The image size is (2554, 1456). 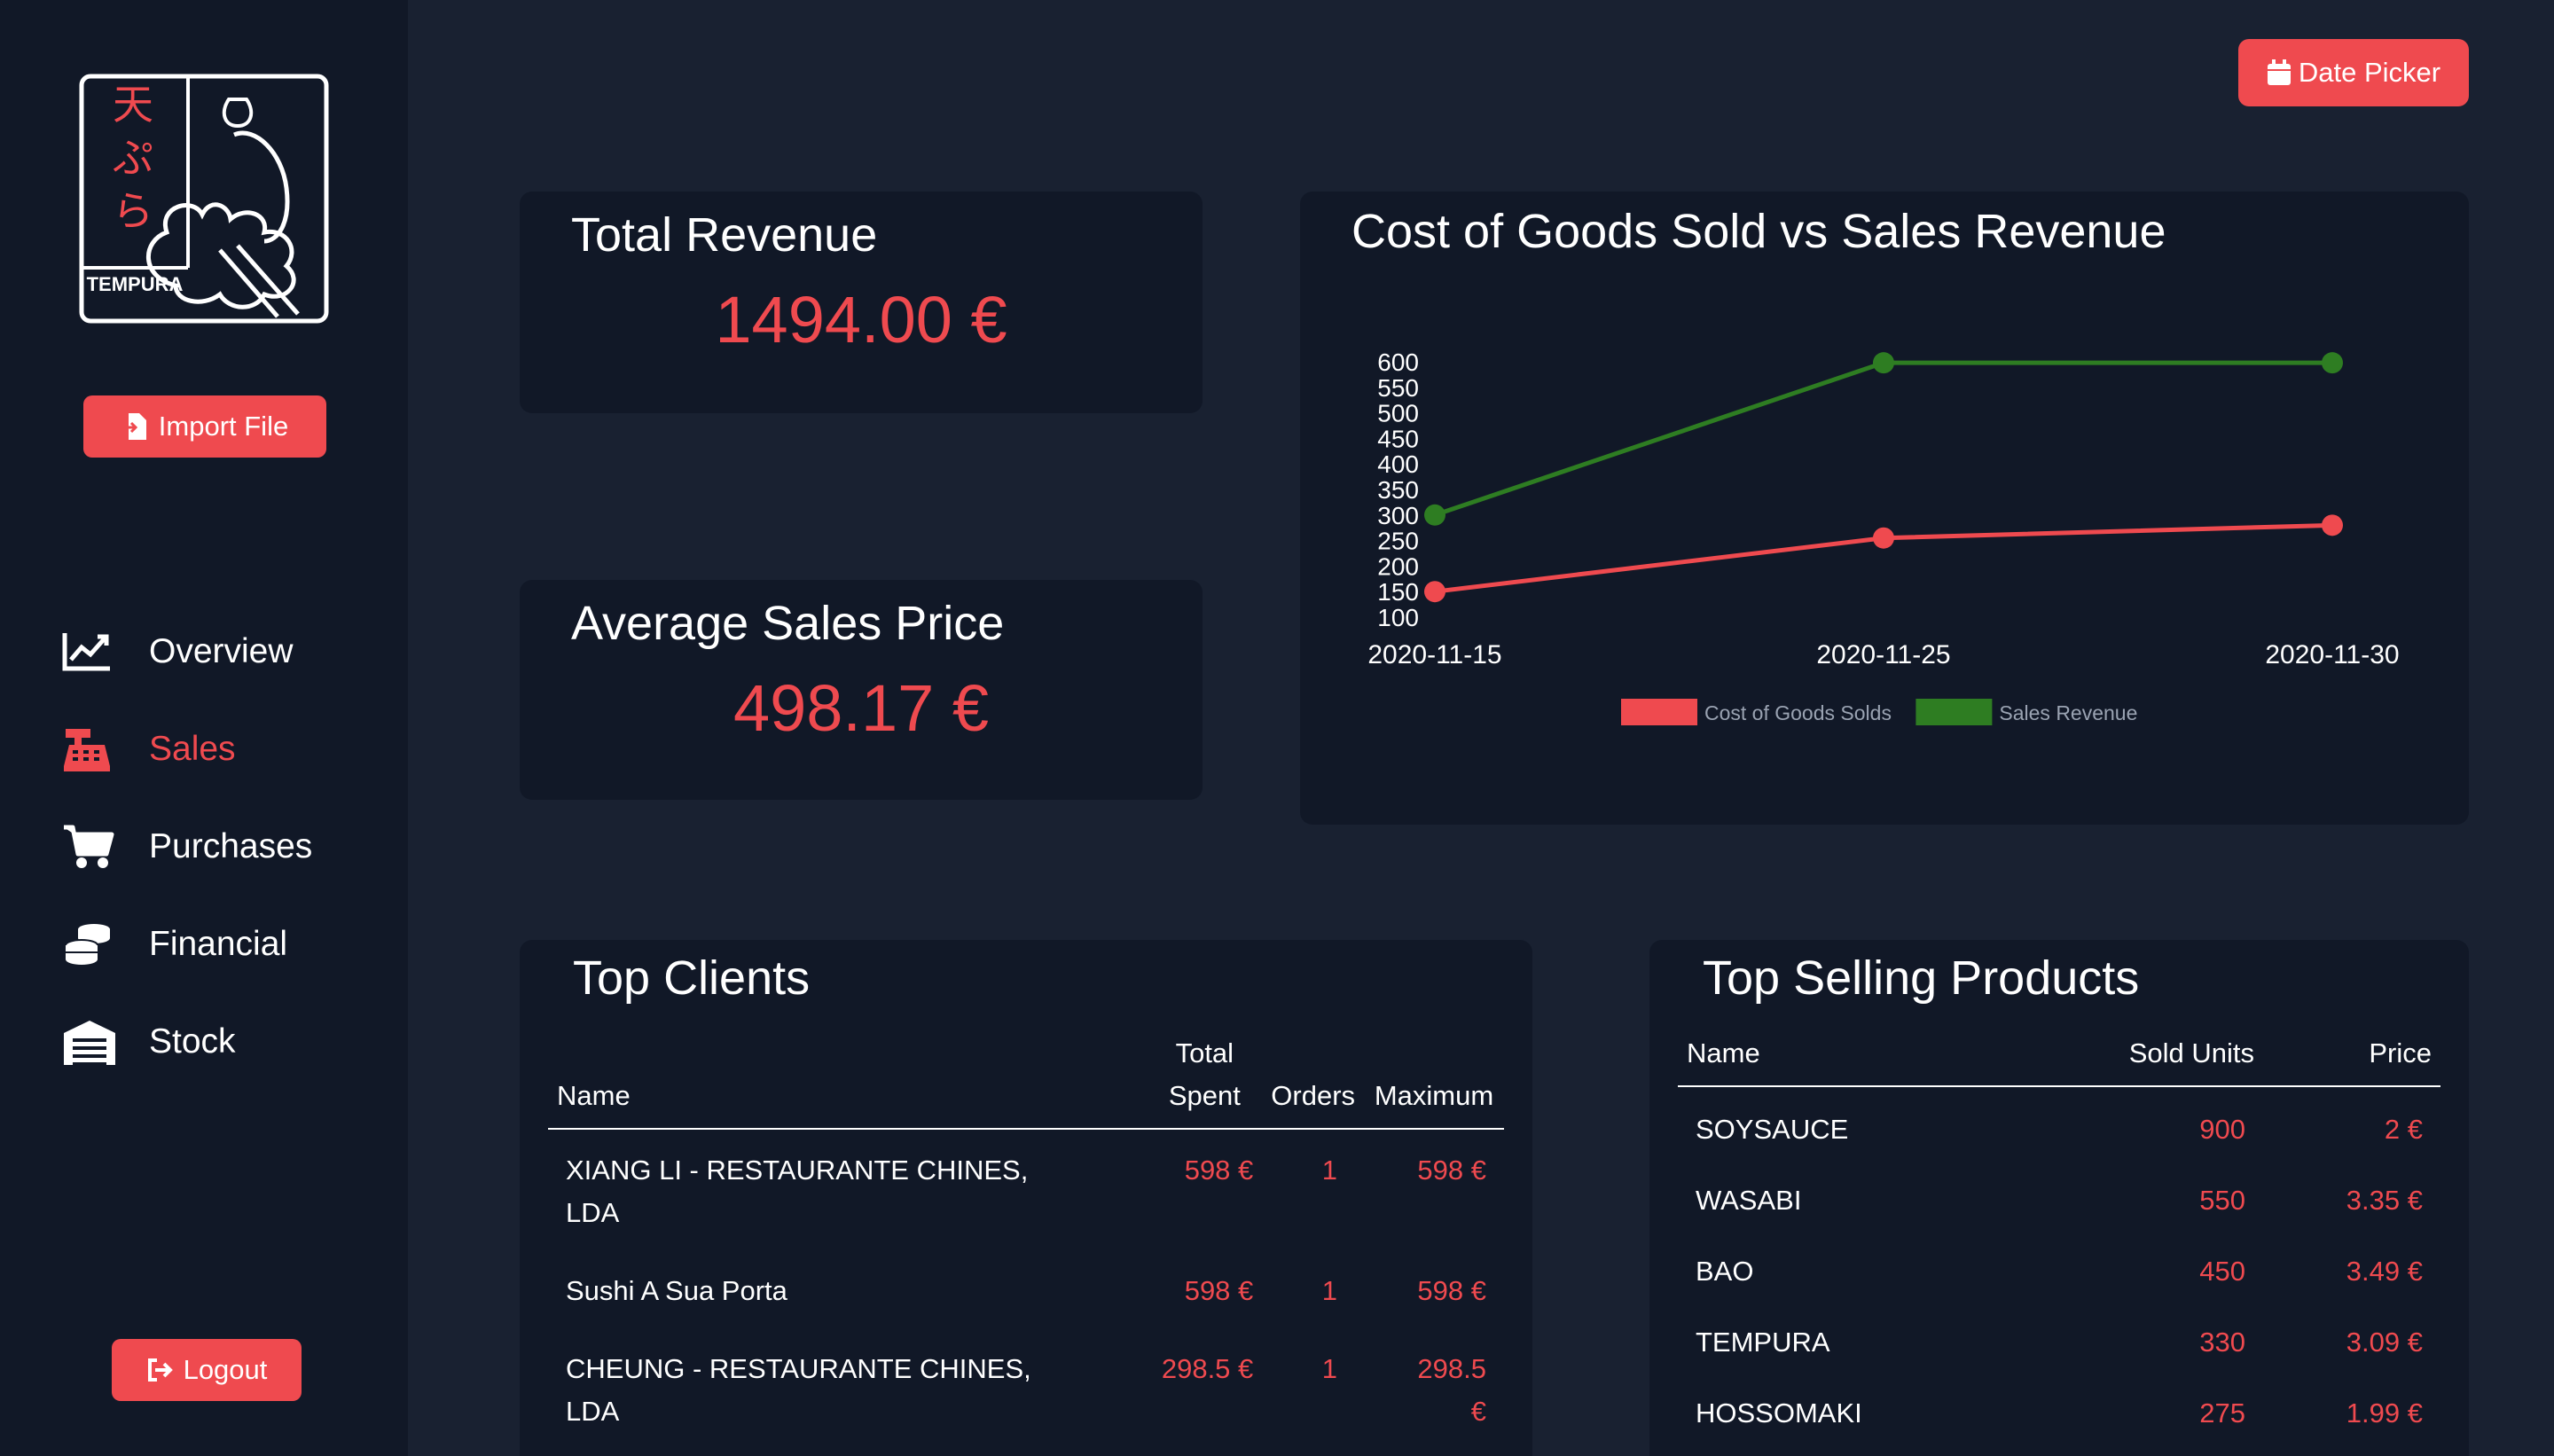 What do you see at coordinates (2353, 72) in the screenshot?
I see `date-picker-button: Date Picker` at bounding box center [2353, 72].